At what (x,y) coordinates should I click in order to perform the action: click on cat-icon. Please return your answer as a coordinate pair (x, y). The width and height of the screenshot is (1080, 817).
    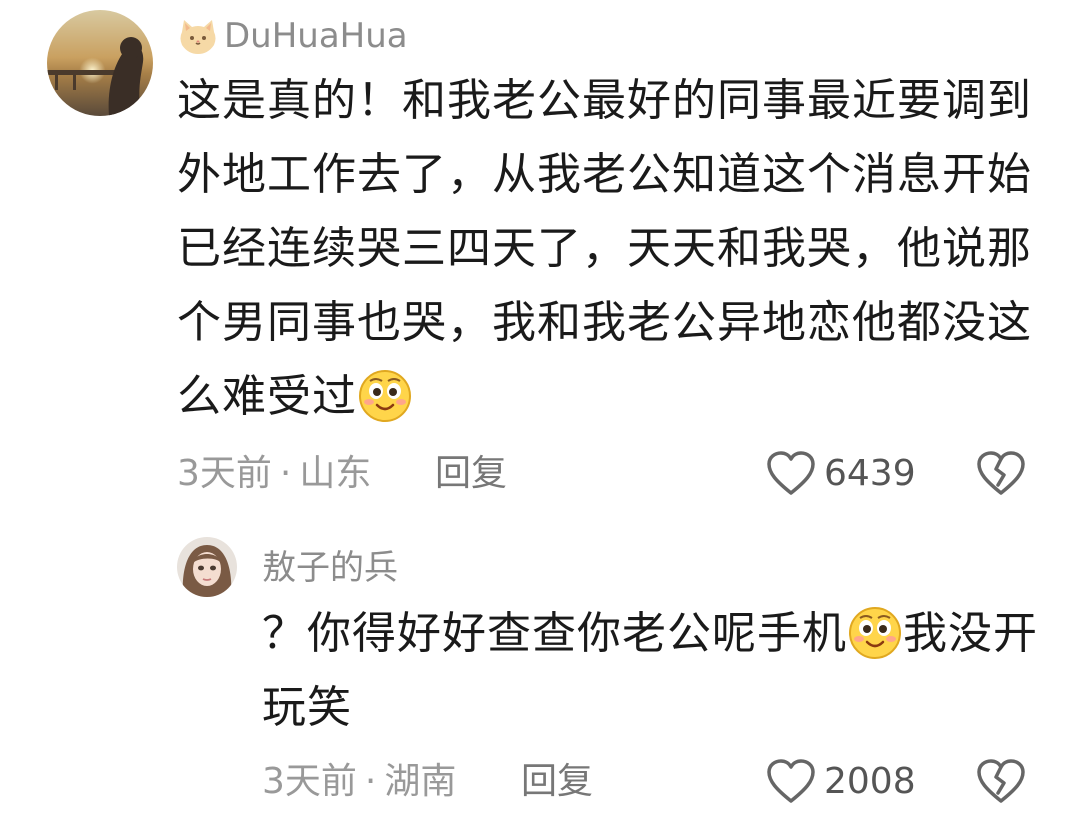
    Looking at the image, I should click on (198, 37).